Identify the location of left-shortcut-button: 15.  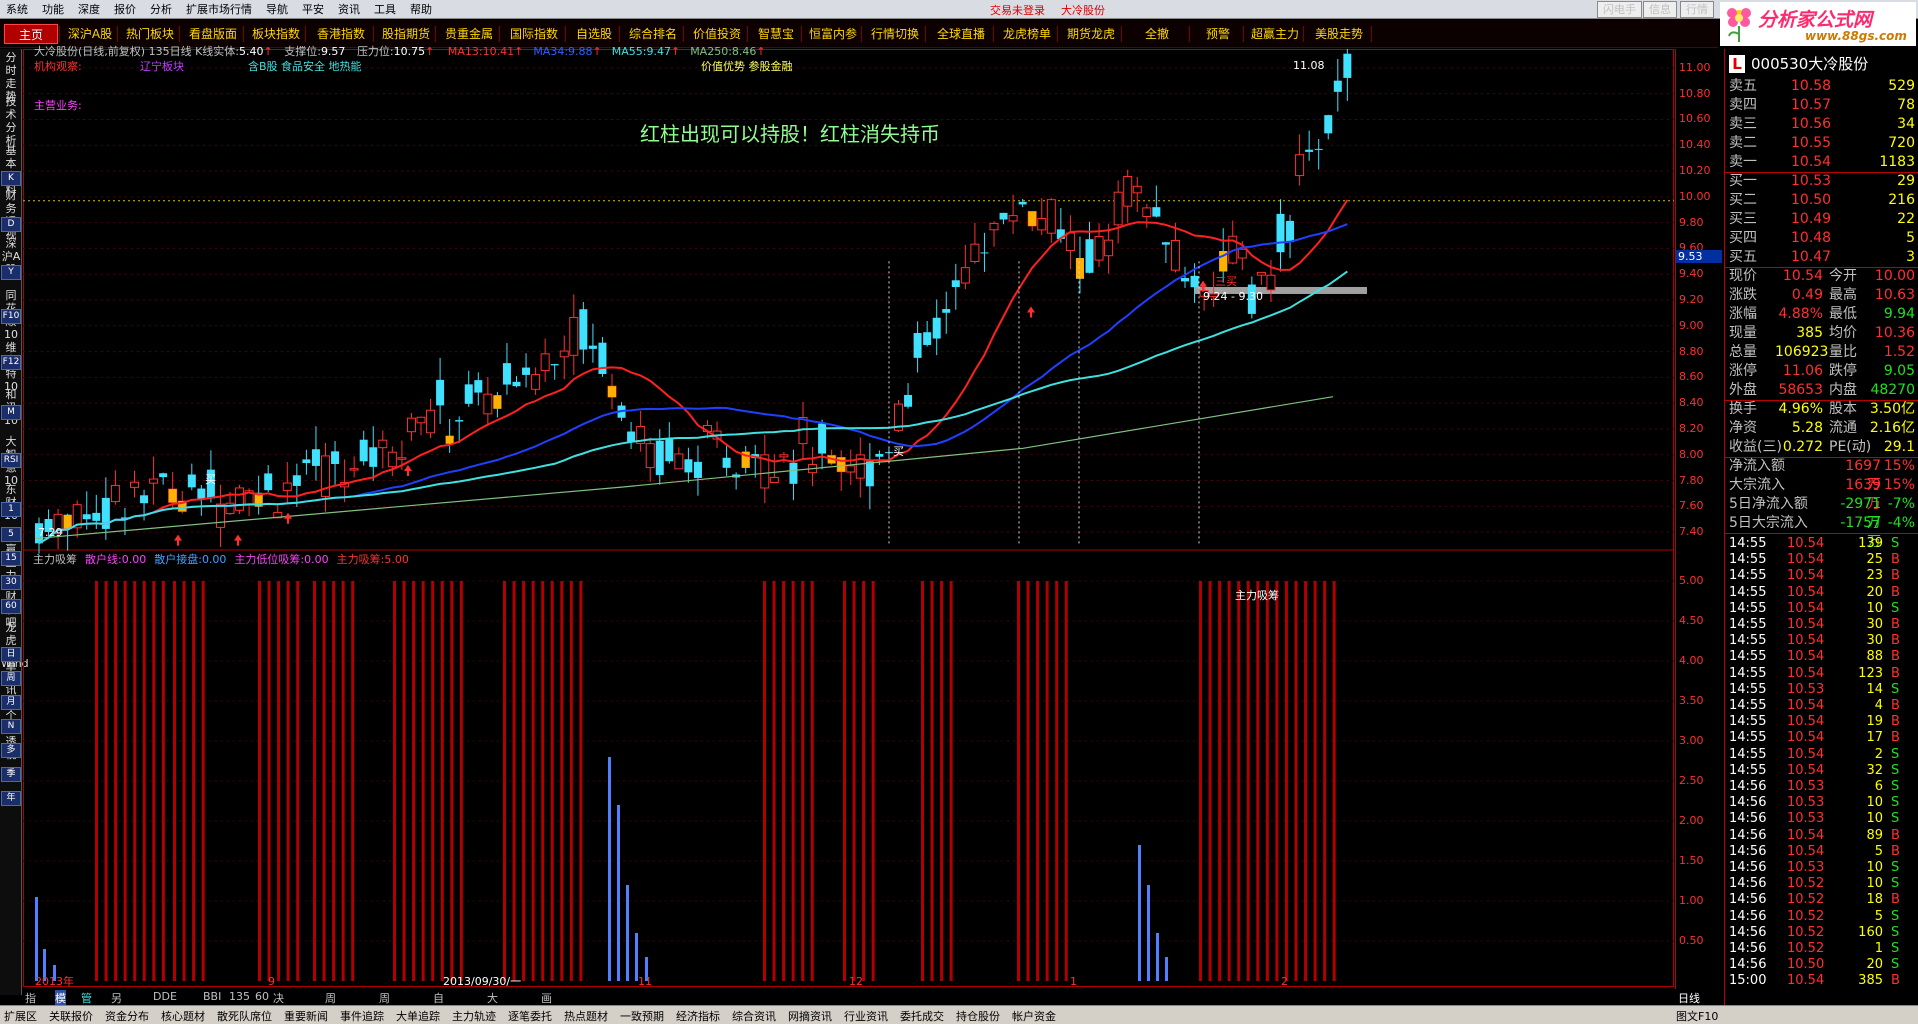
(11, 558).